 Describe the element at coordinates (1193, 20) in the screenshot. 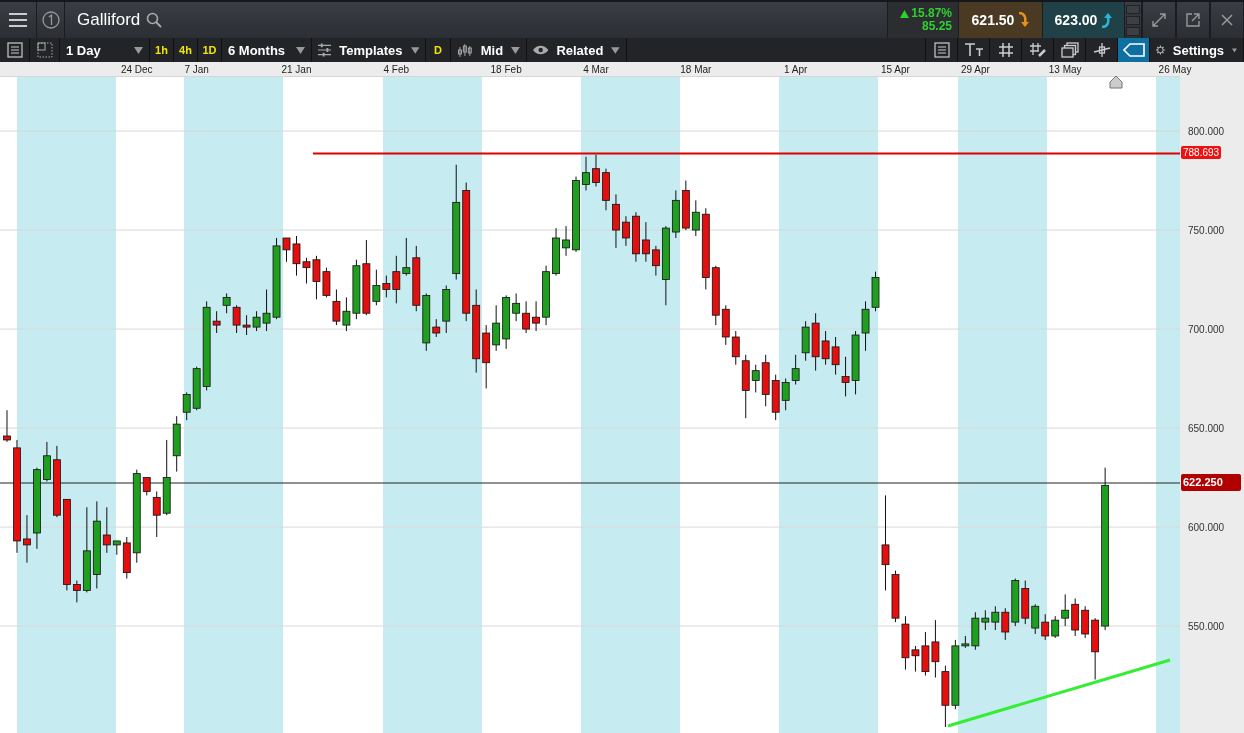

I see `popout-icon` at that location.